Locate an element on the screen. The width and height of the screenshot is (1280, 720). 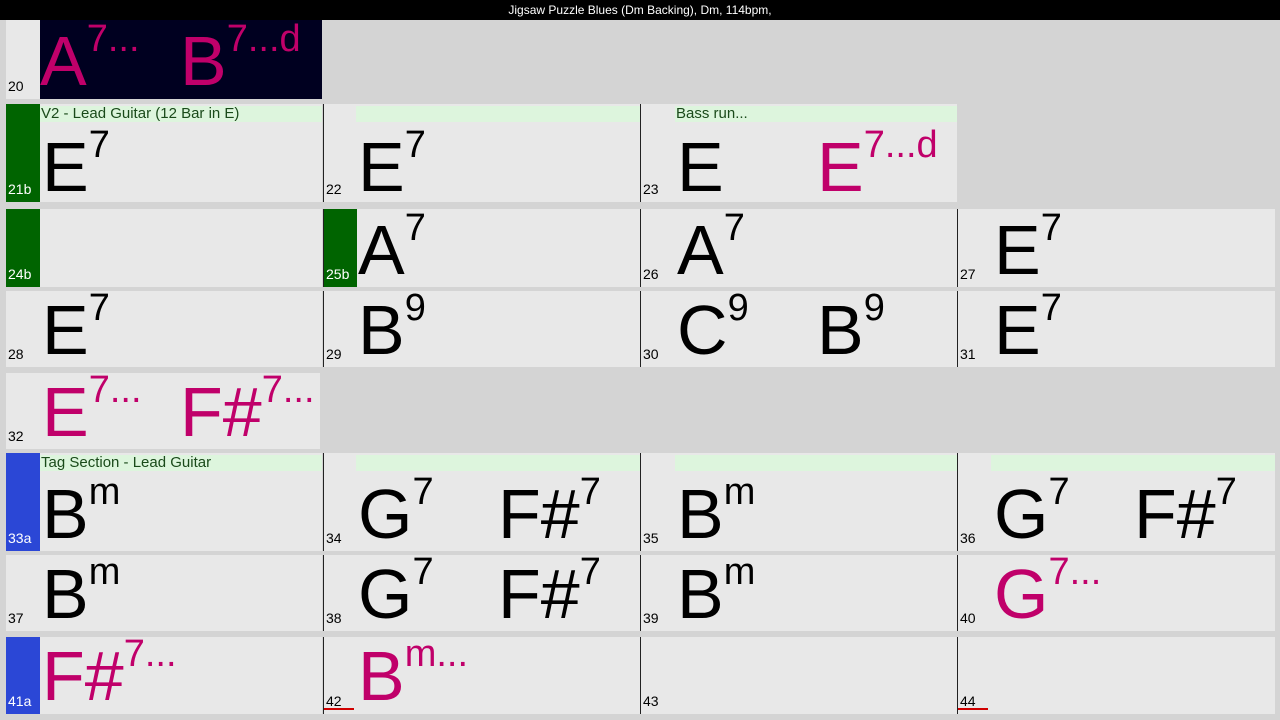
bar-26: 26 A7 is located at coordinates (798, 248).